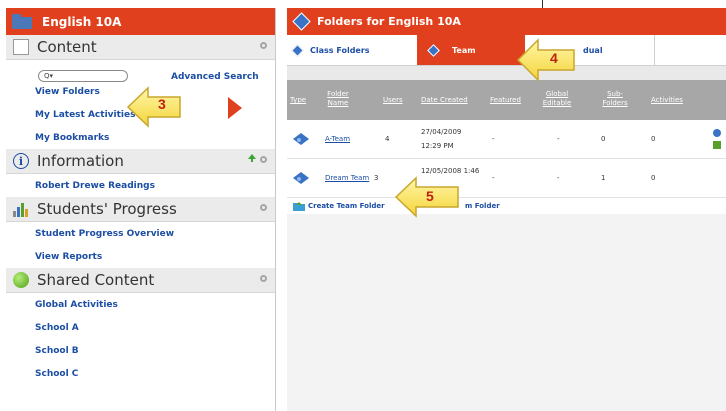  Describe the element at coordinates (430, 196) in the screenshot. I see `callout-5-number: 5` at that location.